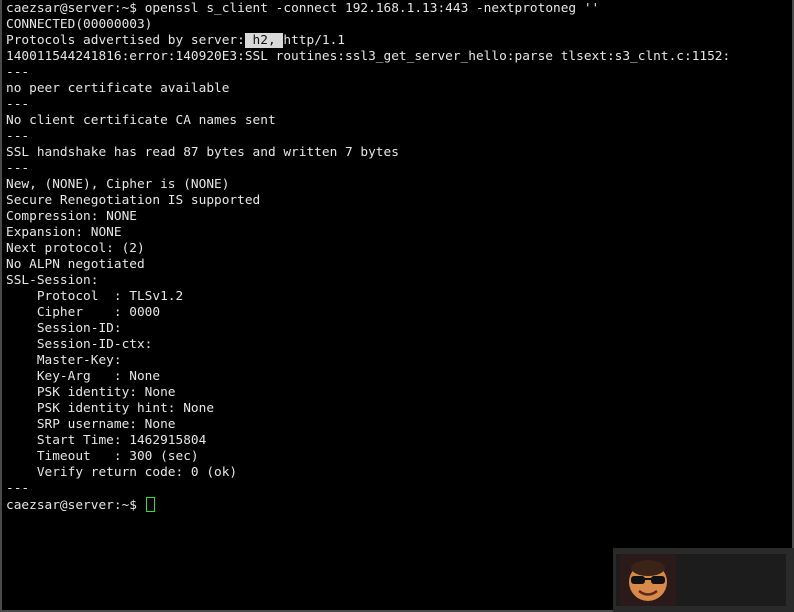 Image resolution: width=794 pixels, height=612 pixels. What do you see at coordinates (125, 40) in the screenshot?
I see `protocols-prefix: Protocols advertised by server:` at bounding box center [125, 40].